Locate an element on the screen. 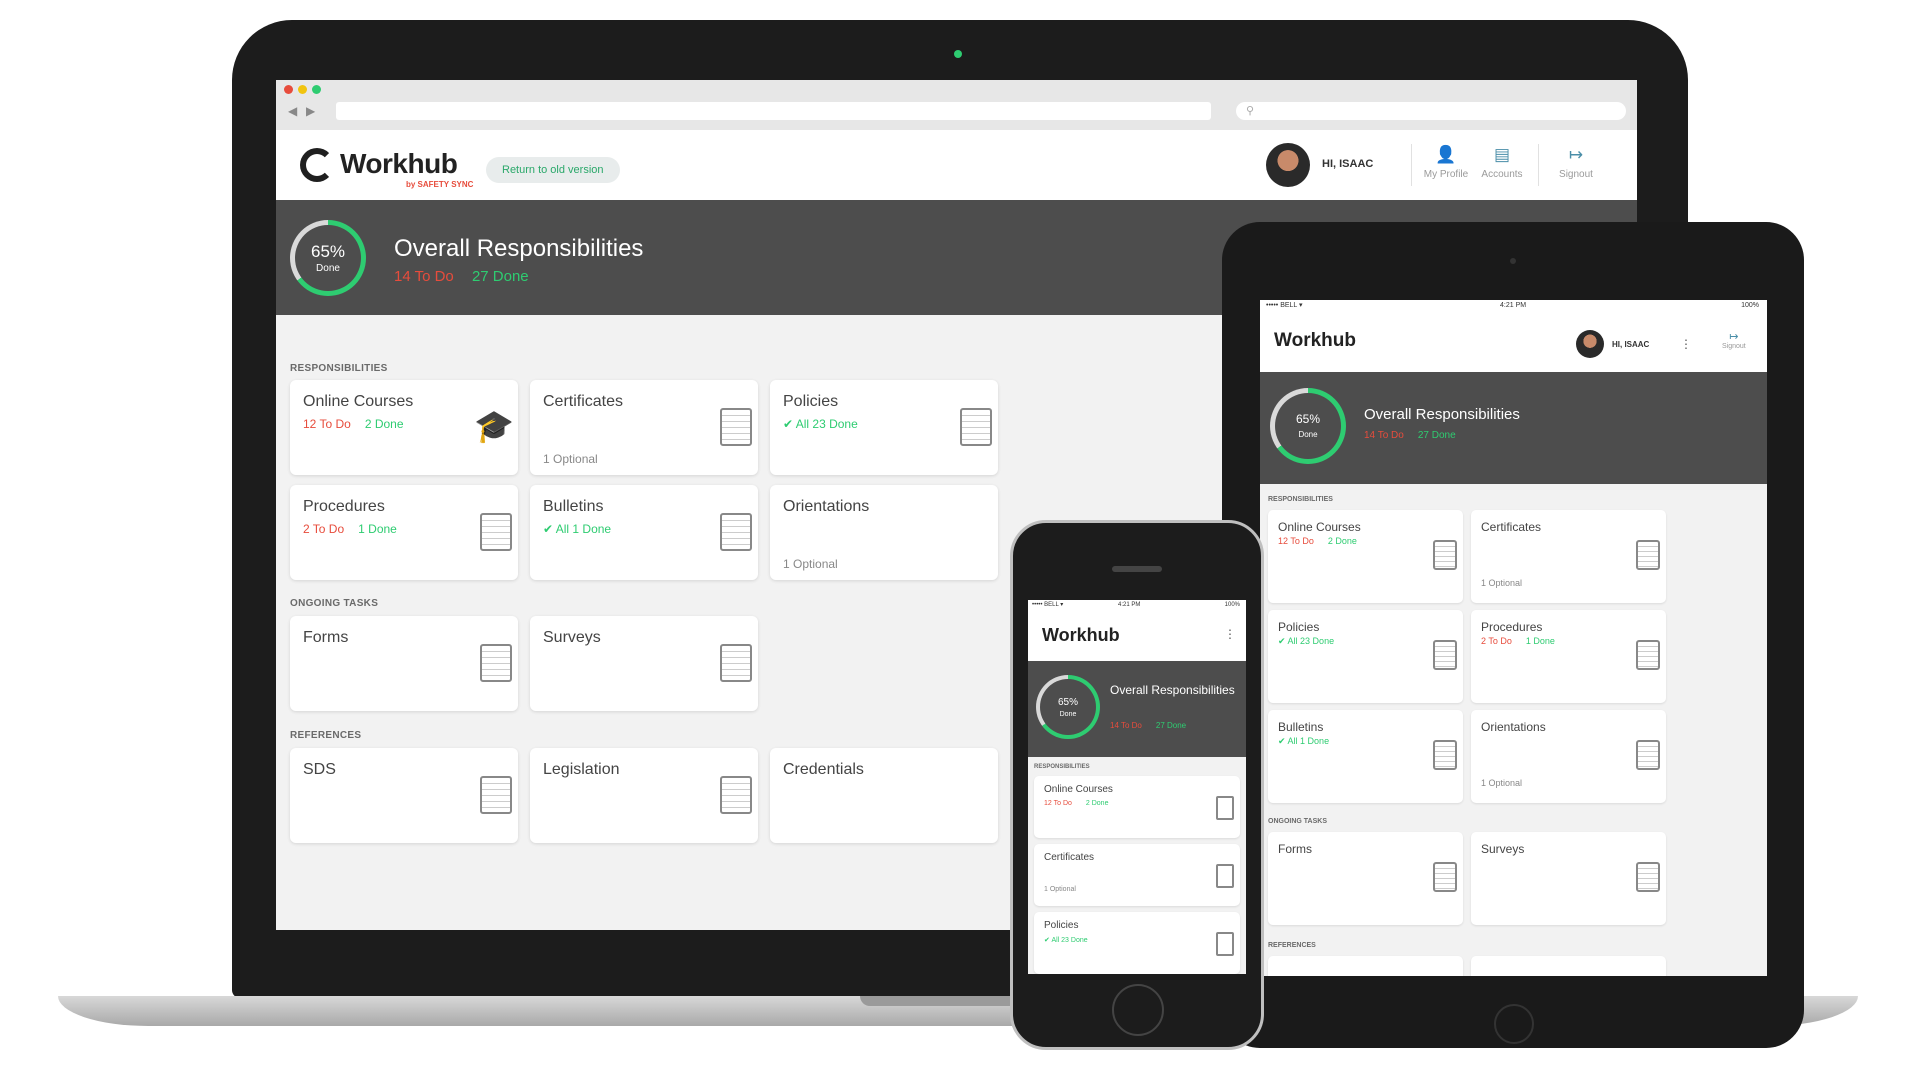  phone-status-bar: ••••• BELL ▾ 4:21 PM 100% is located at coordinates (1137, 605).